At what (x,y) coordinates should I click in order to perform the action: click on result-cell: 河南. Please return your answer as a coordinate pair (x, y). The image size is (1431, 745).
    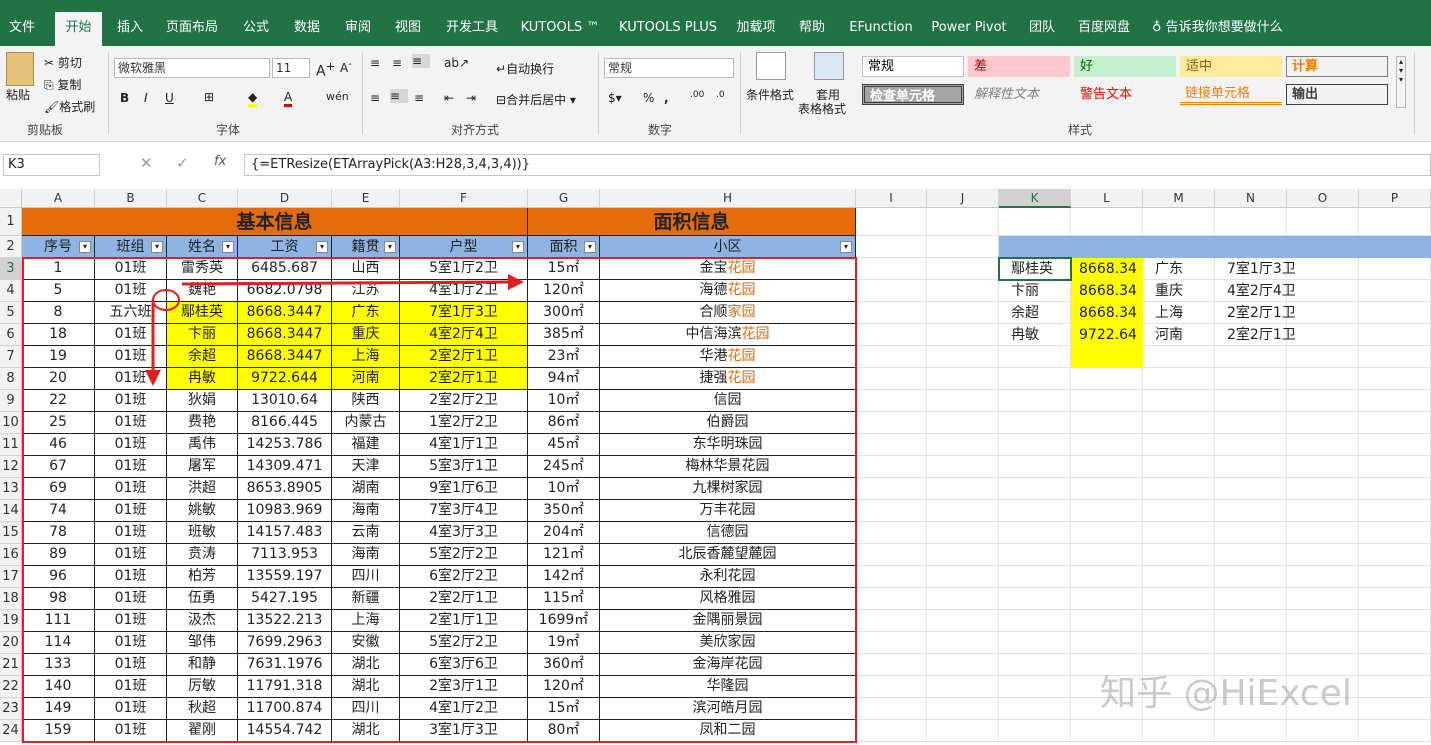
    Looking at the image, I should click on (1179, 335).